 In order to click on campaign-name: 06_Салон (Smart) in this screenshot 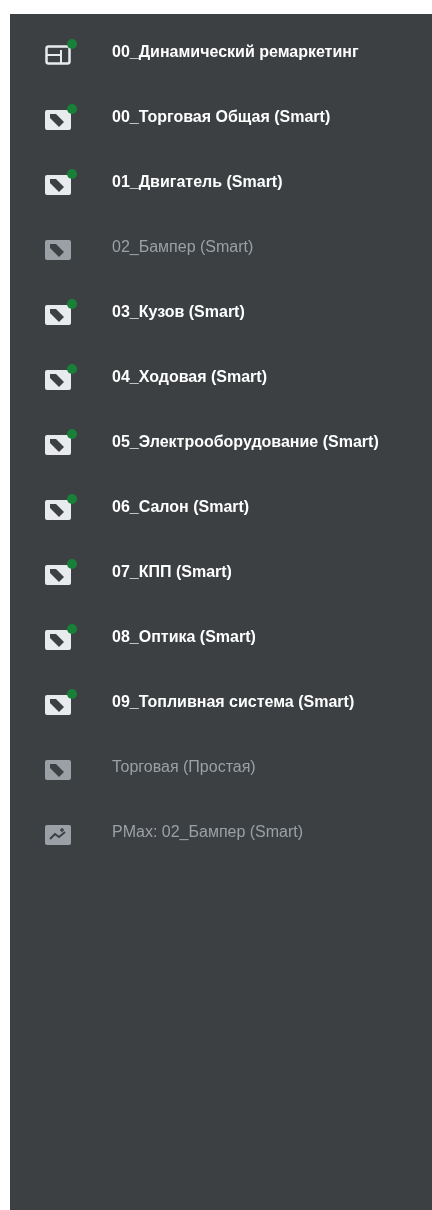, I will do `click(181, 507)`.